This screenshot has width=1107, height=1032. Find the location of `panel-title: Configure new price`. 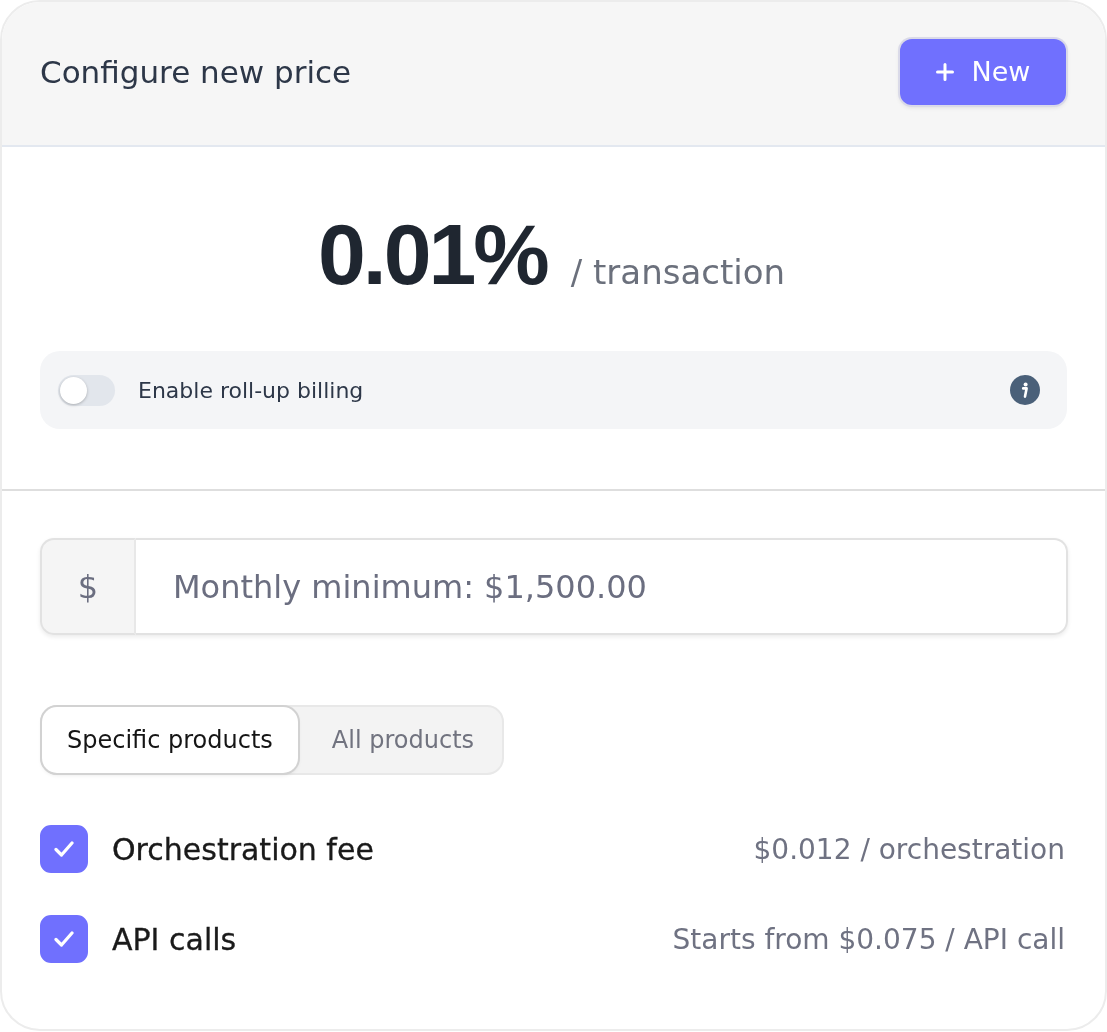

panel-title: Configure new price is located at coordinates (196, 71).